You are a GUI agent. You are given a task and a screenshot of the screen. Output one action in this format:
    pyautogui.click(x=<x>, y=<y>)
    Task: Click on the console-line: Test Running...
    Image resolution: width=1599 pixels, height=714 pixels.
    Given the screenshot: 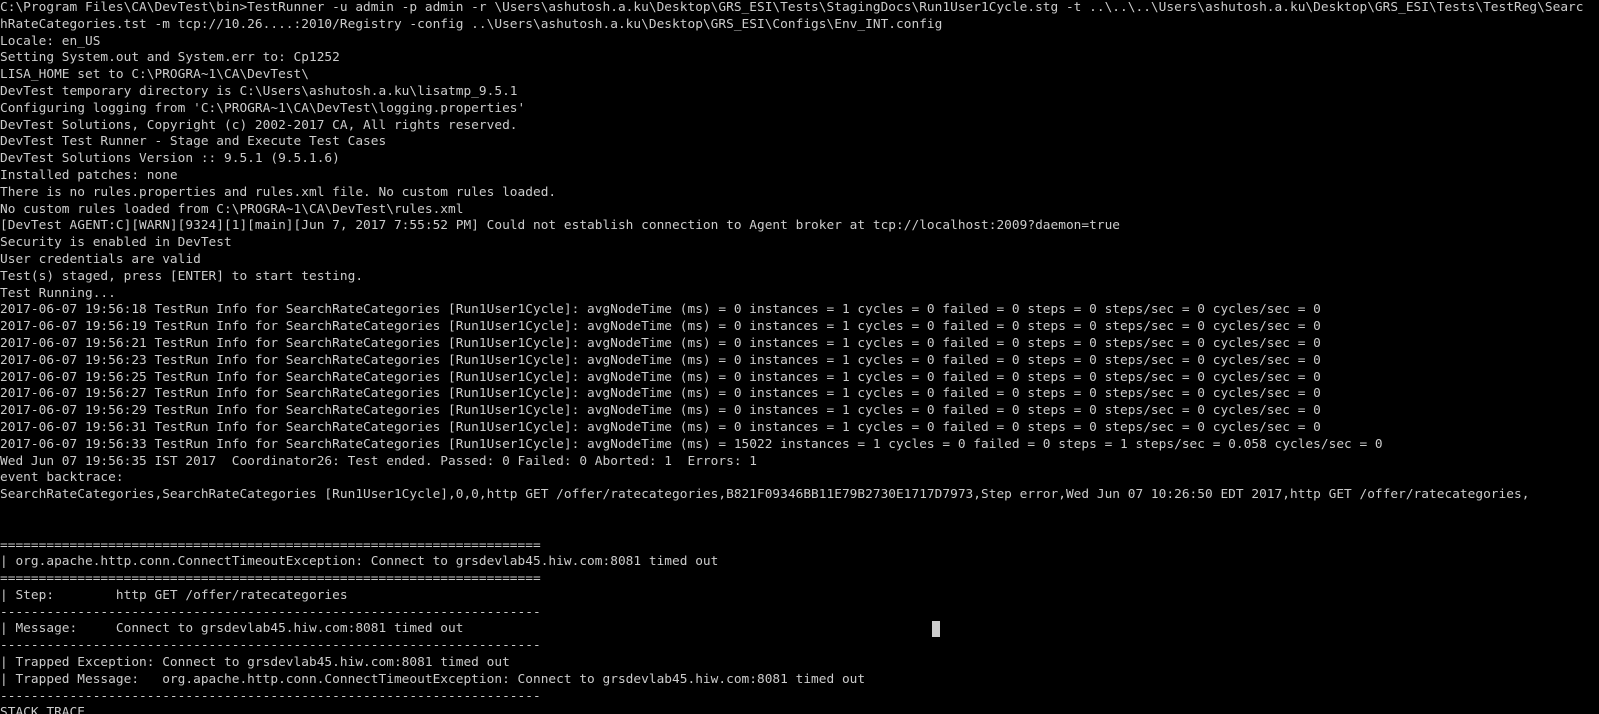 What is the action you would take?
    pyautogui.click(x=58, y=293)
    